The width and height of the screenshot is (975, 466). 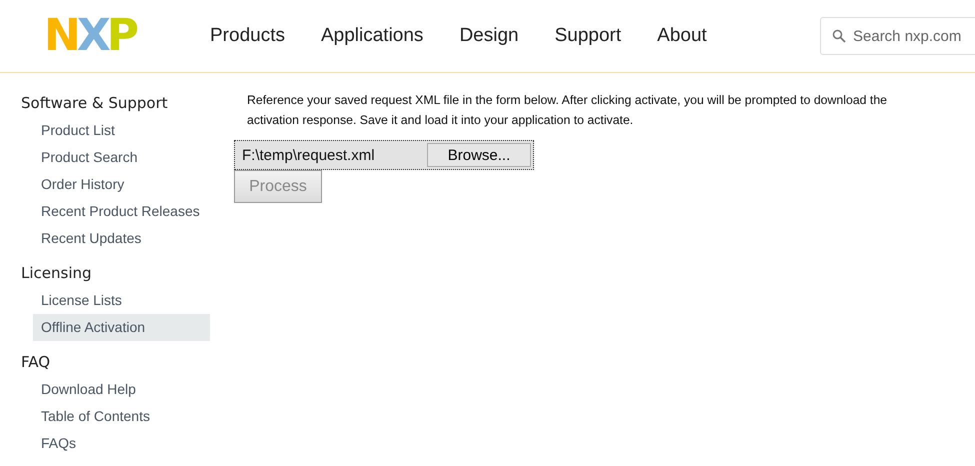 What do you see at coordinates (115, 211) in the screenshot?
I see `sidebar-item: Recent Product Releases` at bounding box center [115, 211].